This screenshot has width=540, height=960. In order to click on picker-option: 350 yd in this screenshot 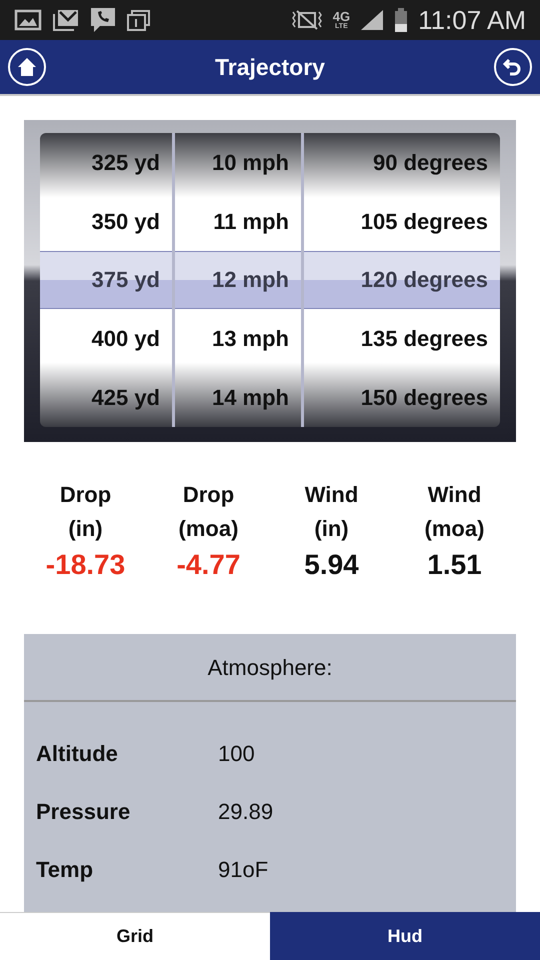, I will do `click(126, 221)`.